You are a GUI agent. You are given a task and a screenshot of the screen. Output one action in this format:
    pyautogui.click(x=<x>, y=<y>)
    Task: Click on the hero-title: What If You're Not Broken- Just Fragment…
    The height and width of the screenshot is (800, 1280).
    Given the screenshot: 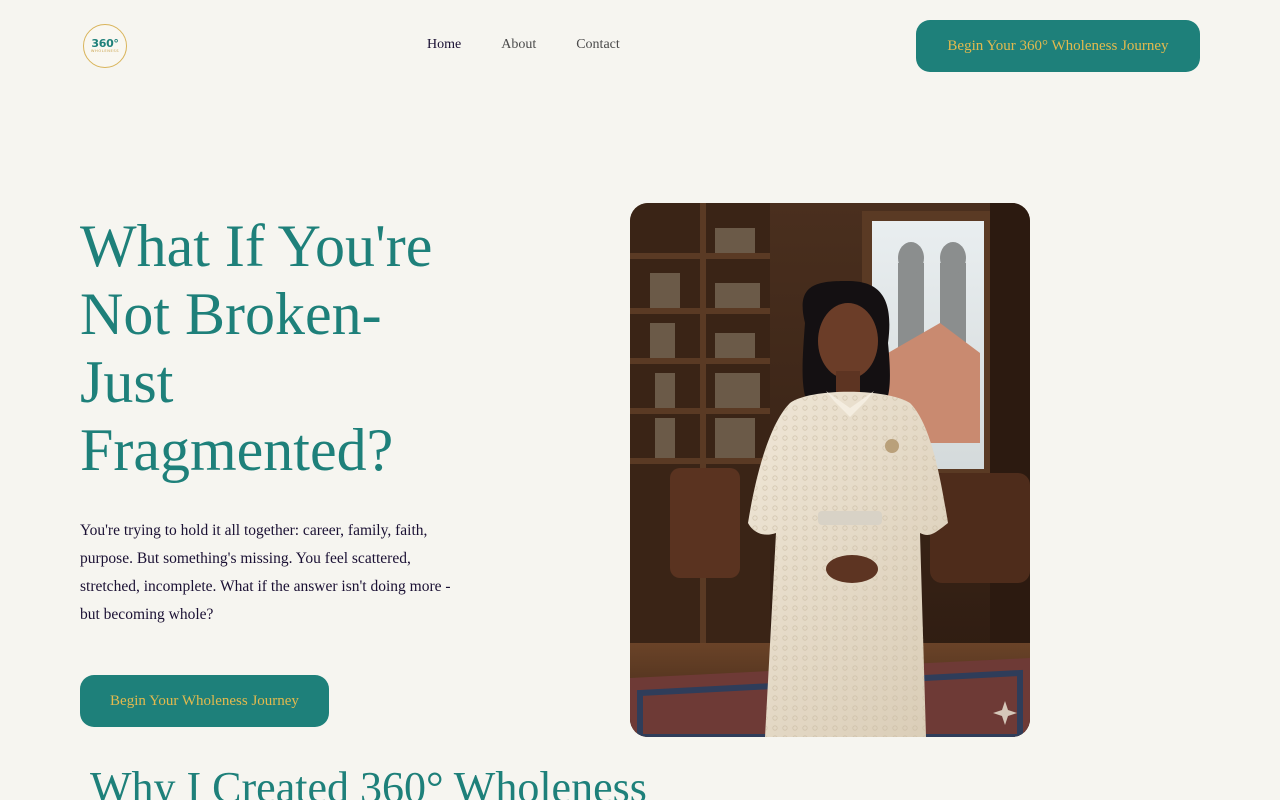 What is the action you would take?
    pyautogui.click(x=290, y=348)
    